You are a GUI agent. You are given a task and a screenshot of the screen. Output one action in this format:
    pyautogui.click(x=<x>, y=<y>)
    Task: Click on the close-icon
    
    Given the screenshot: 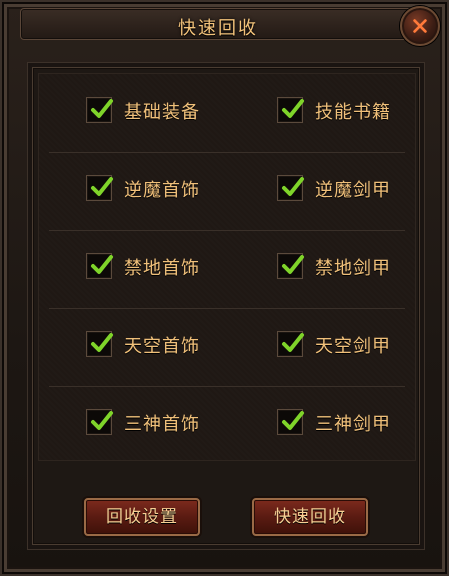 What is the action you would take?
    pyautogui.click(x=420, y=26)
    